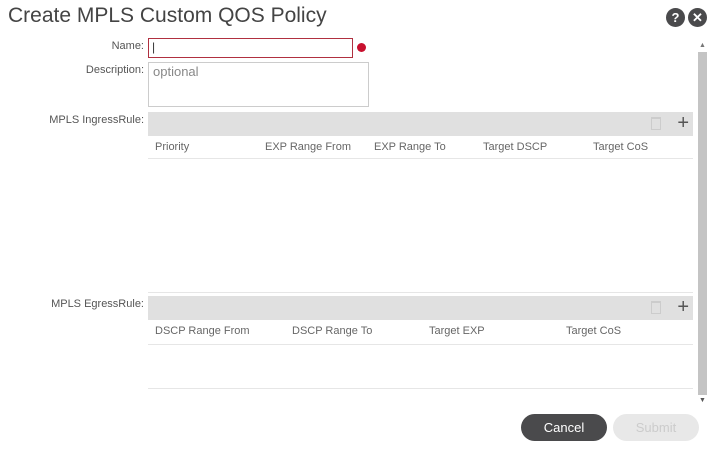 This screenshot has width=720, height=450. What do you see at coordinates (697, 17) in the screenshot?
I see `close-icon: ✕` at bounding box center [697, 17].